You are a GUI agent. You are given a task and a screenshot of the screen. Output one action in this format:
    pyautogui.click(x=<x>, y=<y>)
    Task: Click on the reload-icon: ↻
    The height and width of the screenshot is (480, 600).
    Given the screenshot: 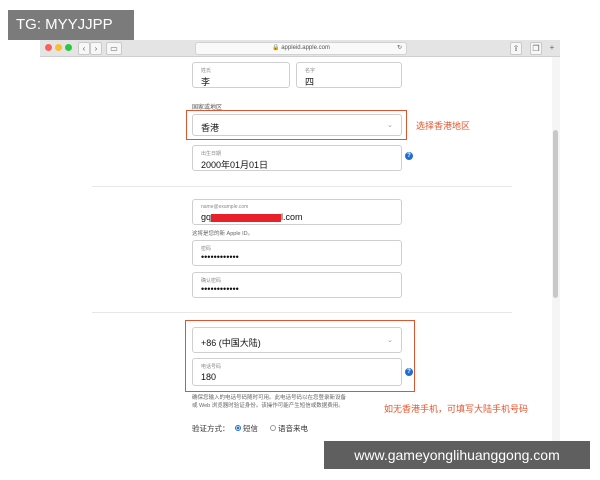 What is the action you would take?
    pyautogui.click(x=399, y=48)
    